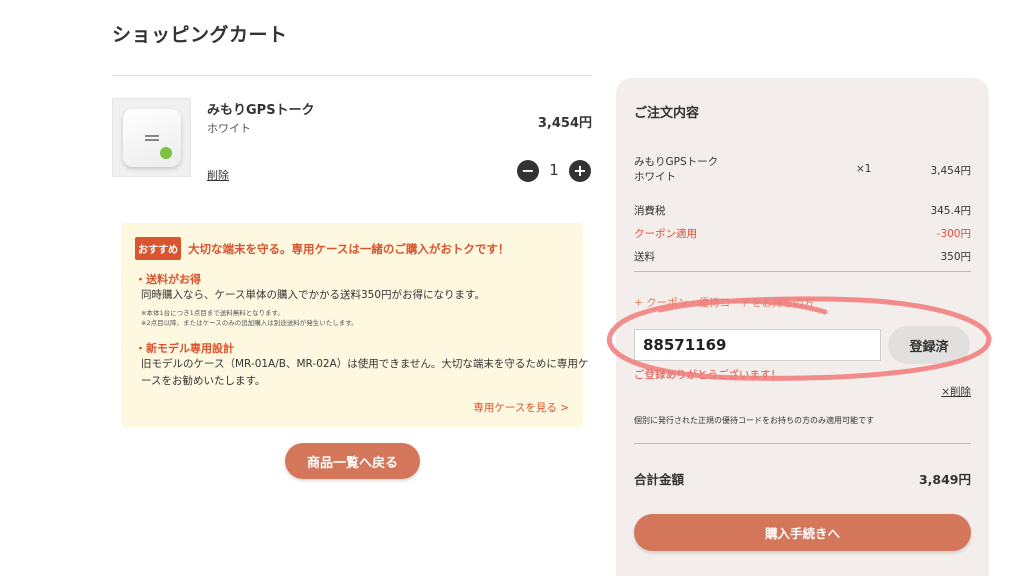 The width and height of the screenshot is (1024, 576). I want to click on summary-item-price: 3,454円, so click(950, 171).